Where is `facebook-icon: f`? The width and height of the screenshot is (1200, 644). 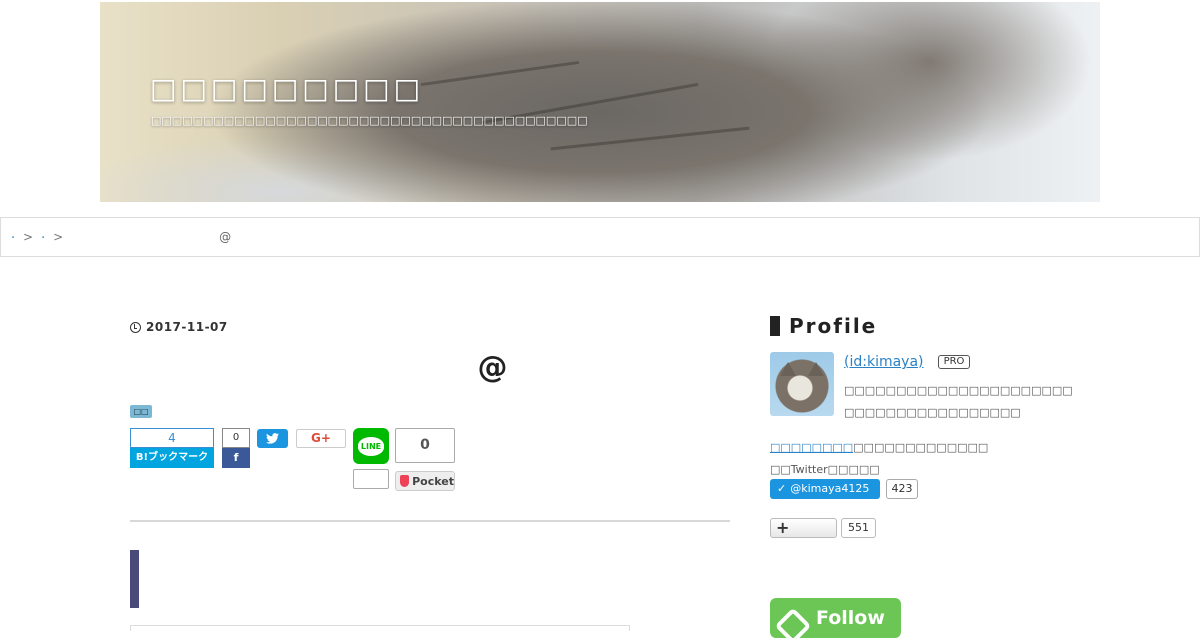 facebook-icon: f is located at coordinates (236, 458).